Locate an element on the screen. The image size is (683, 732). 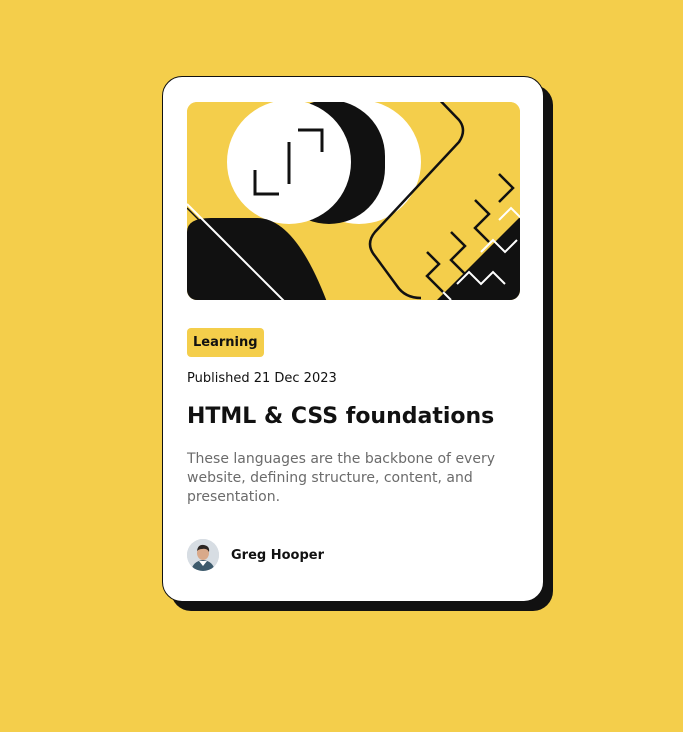
avatar is located at coordinates (203, 555).